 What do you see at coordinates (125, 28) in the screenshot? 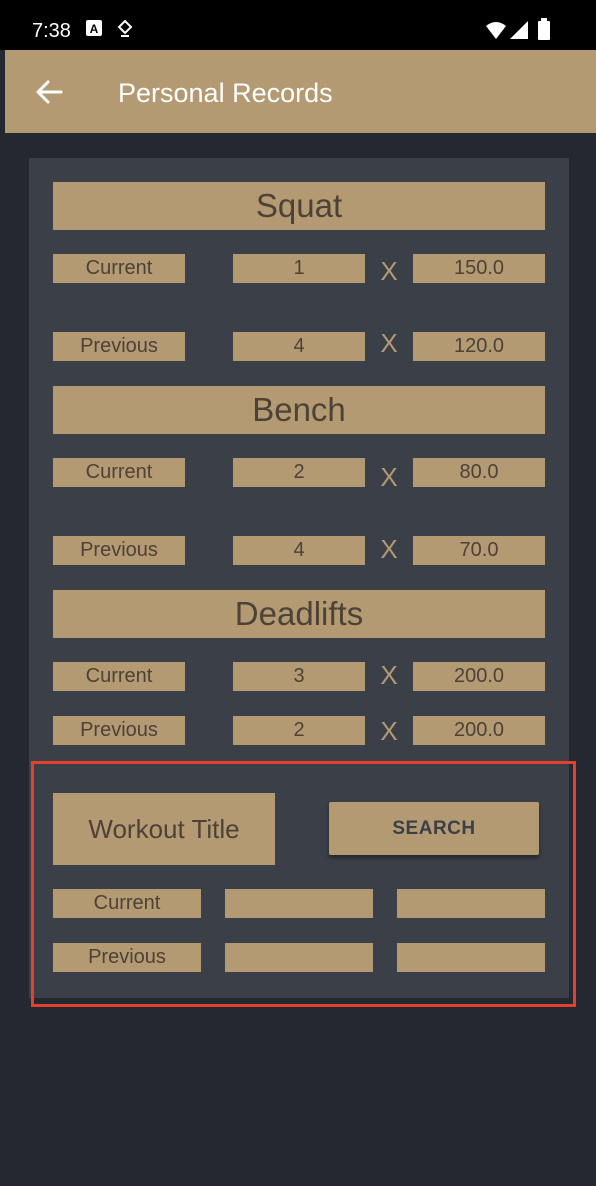
I see `download-notification-icon` at bounding box center [125, 28].